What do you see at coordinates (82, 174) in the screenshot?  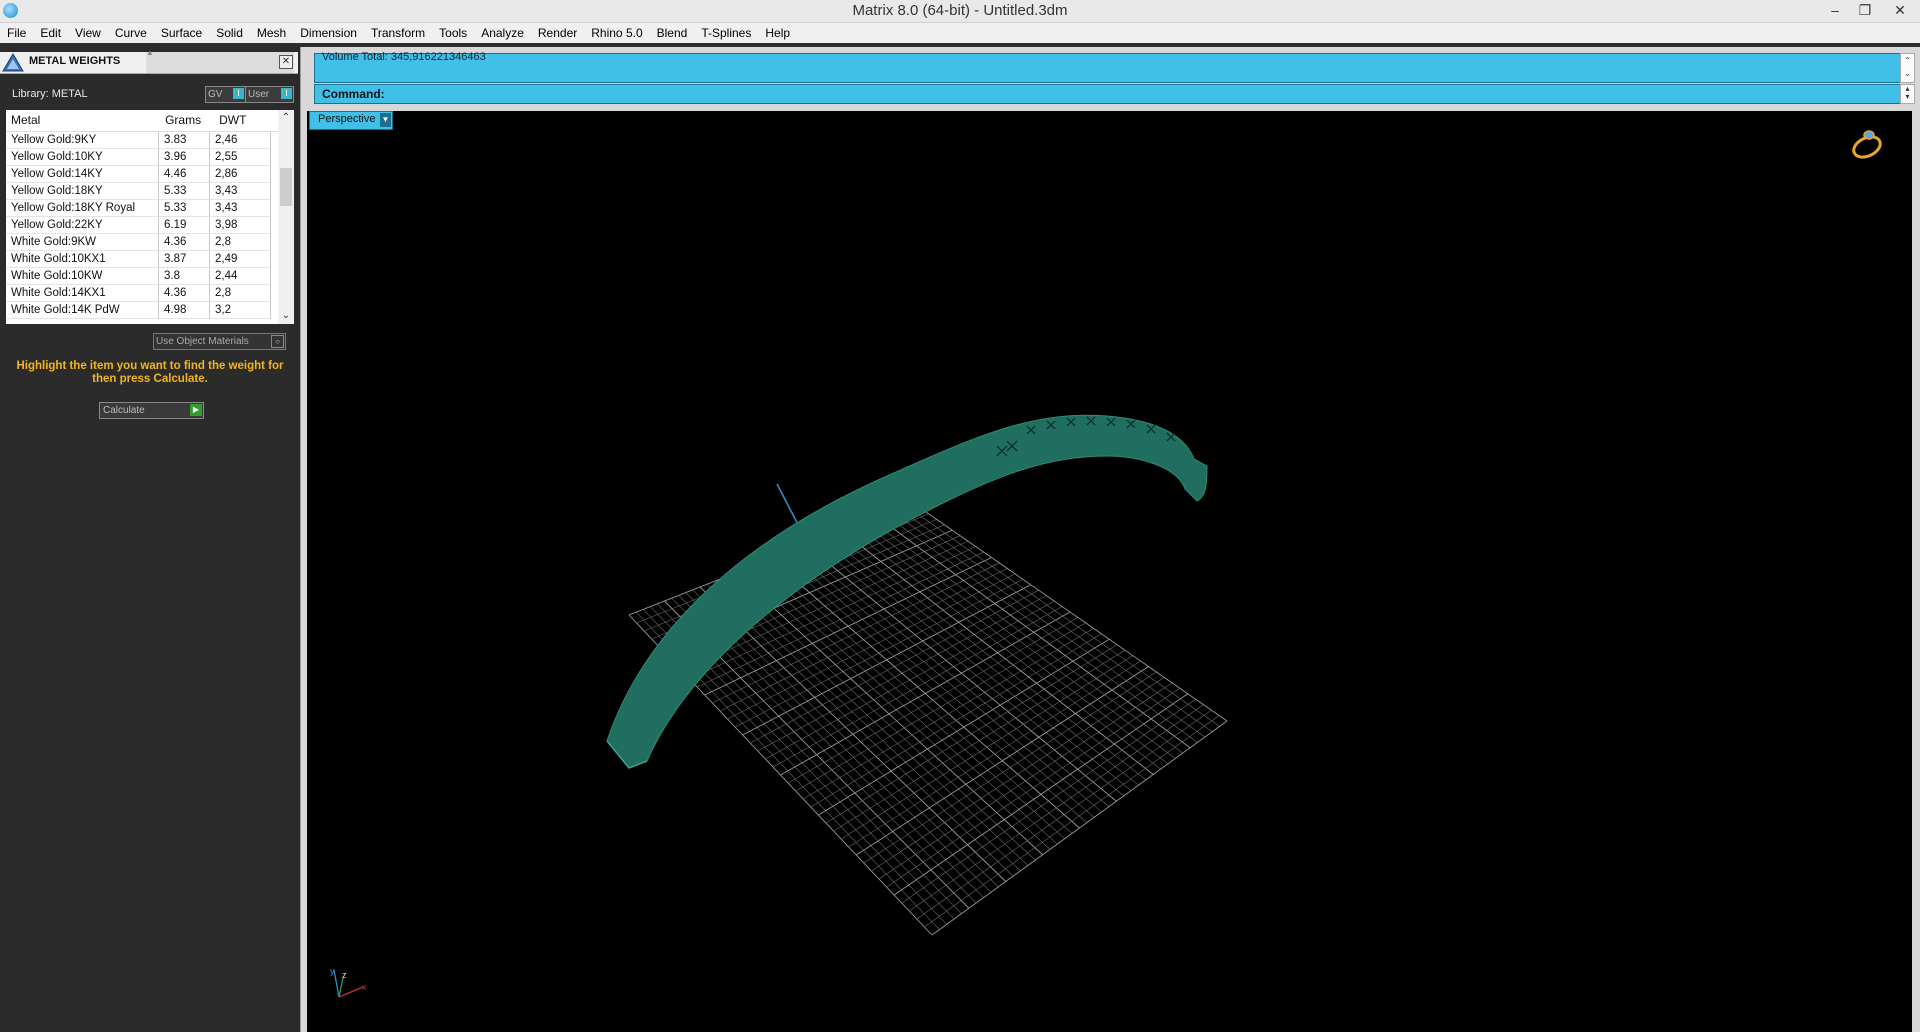 I see `metal-cell: Yellow Gold:14KY` at bounding box center [82, 174].